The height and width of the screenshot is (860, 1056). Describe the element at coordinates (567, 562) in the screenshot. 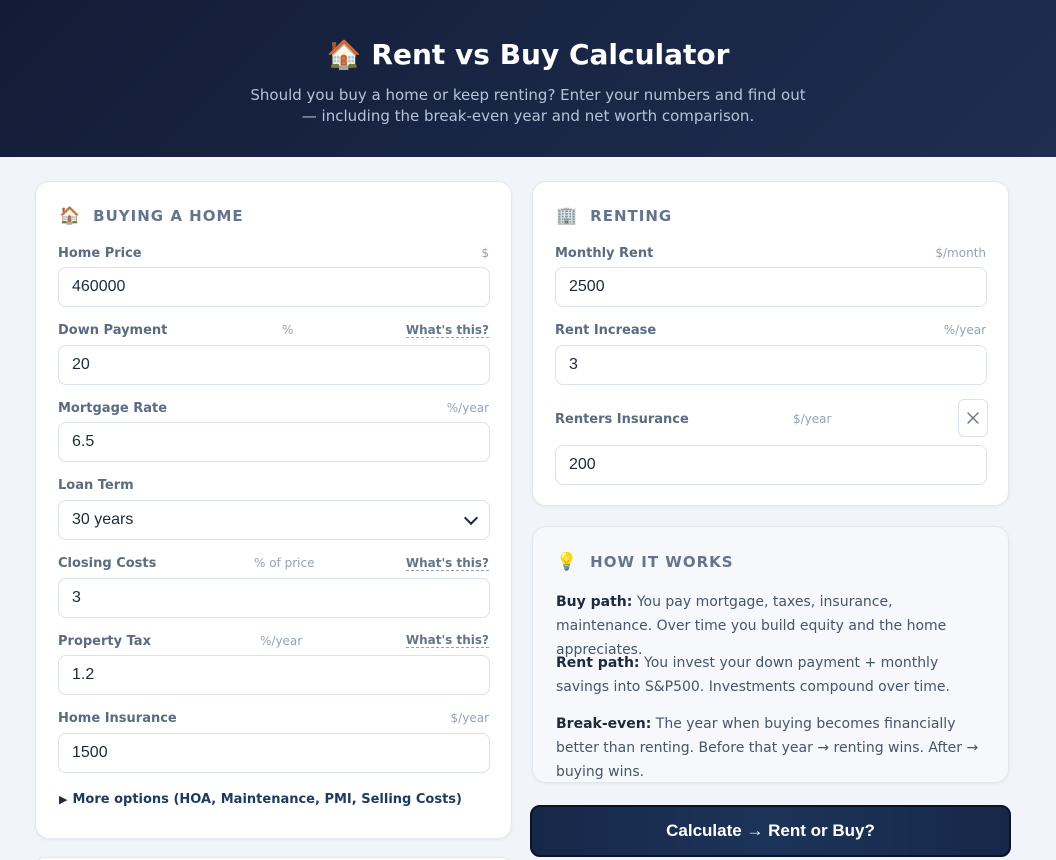

I see `lightbulb-icon: 💡` at that location.